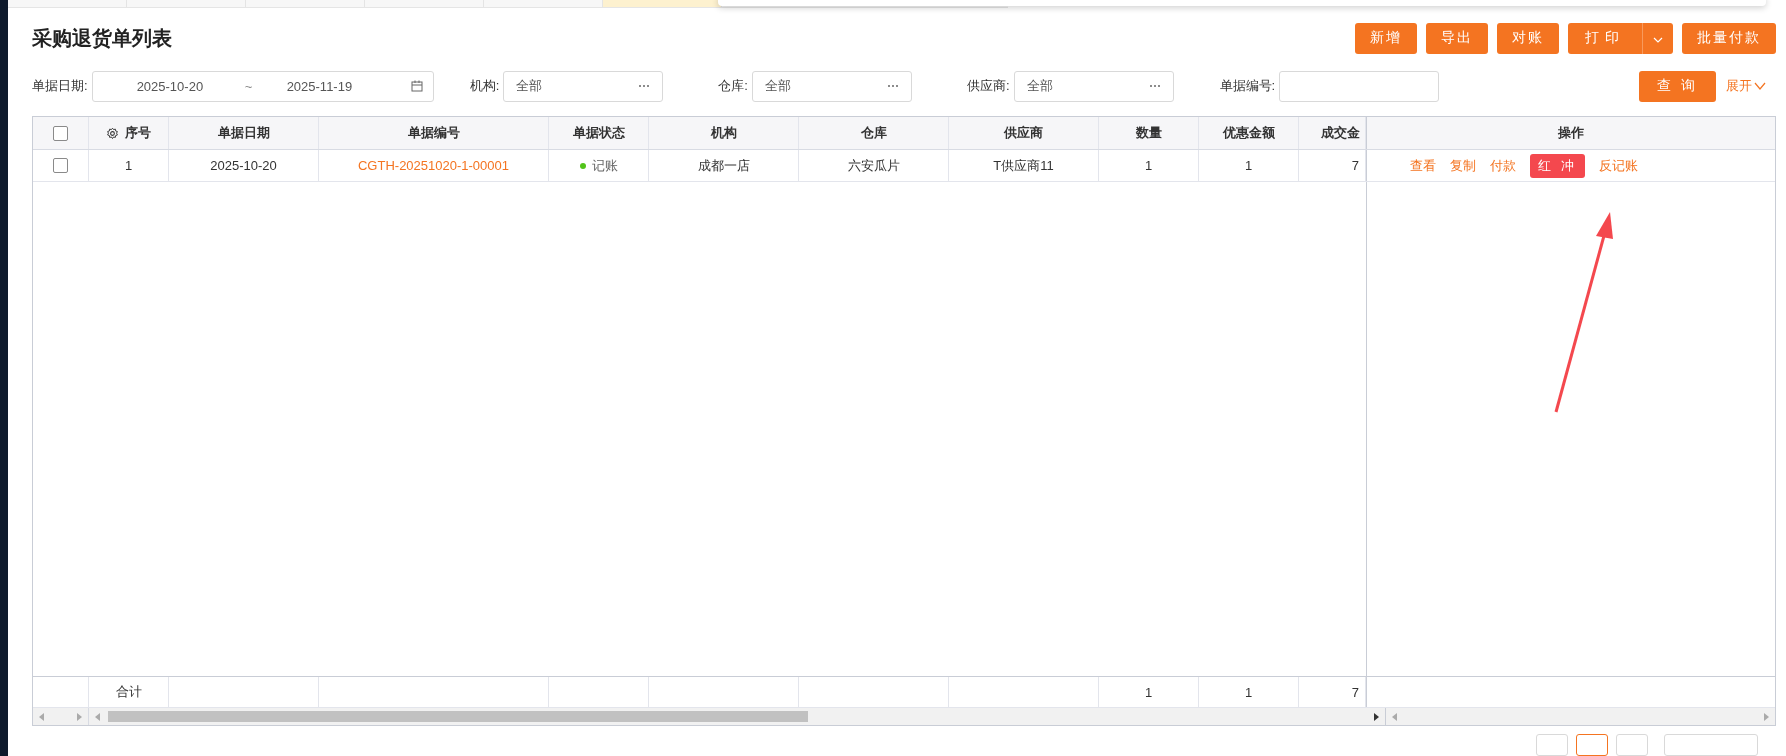 The height and width of the screenshot is (756, 1786). I want to click on column-header: 成交金, so click(1340, 133).